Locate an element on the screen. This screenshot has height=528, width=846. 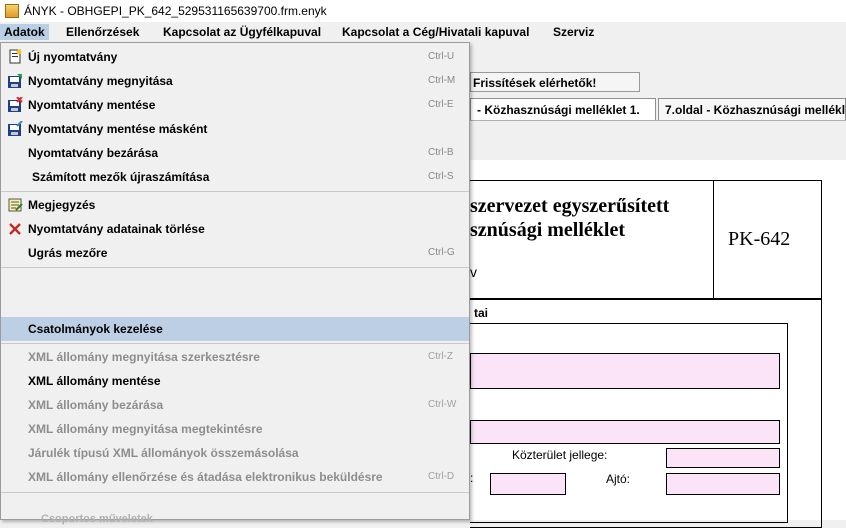
tab-7-oldal: 7.oldal - Közhasznúsági mellékle is located at coordinates (752, 109).